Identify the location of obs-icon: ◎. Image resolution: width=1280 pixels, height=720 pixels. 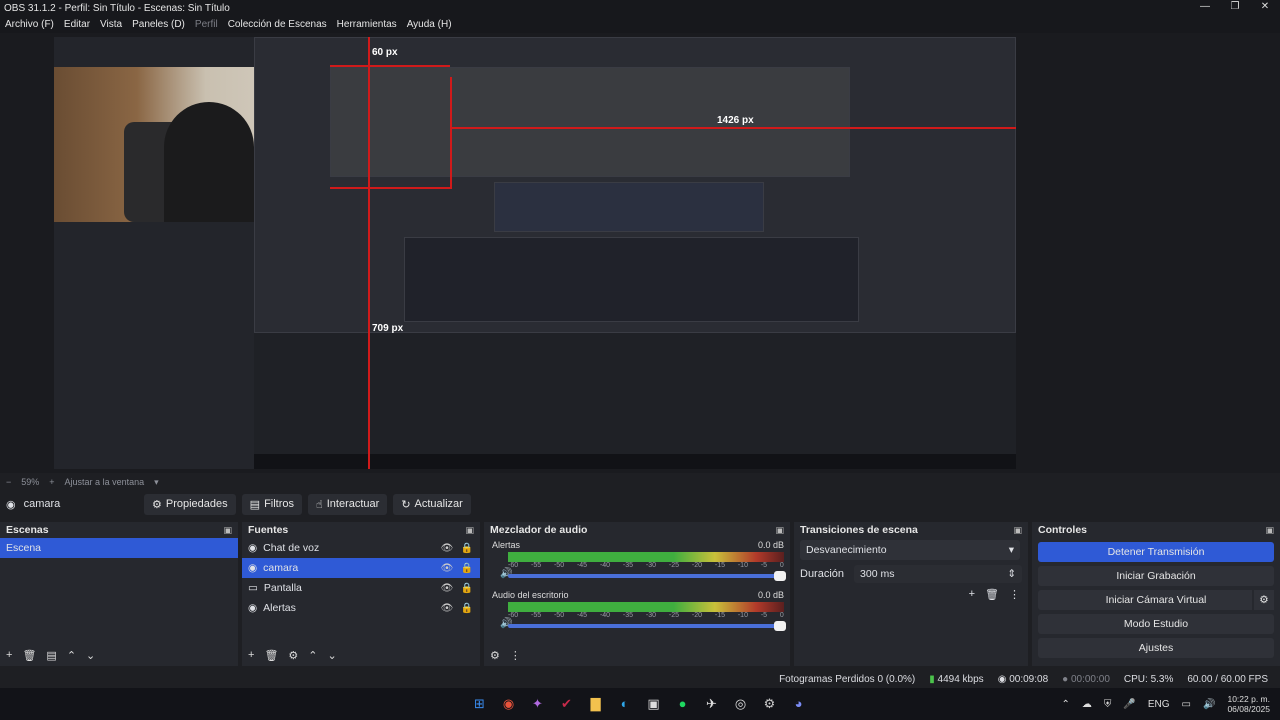
(740, 703).